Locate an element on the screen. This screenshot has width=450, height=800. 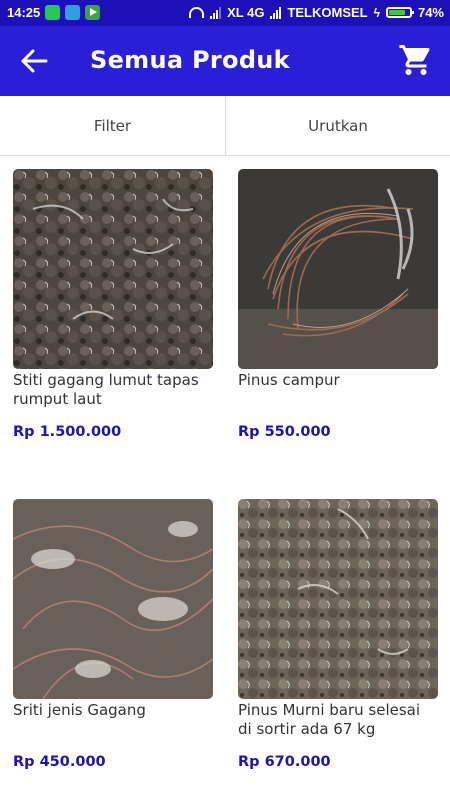
product-name: Stiti gagang lumut tapas rumput laut is located at coordinates (106, 389).